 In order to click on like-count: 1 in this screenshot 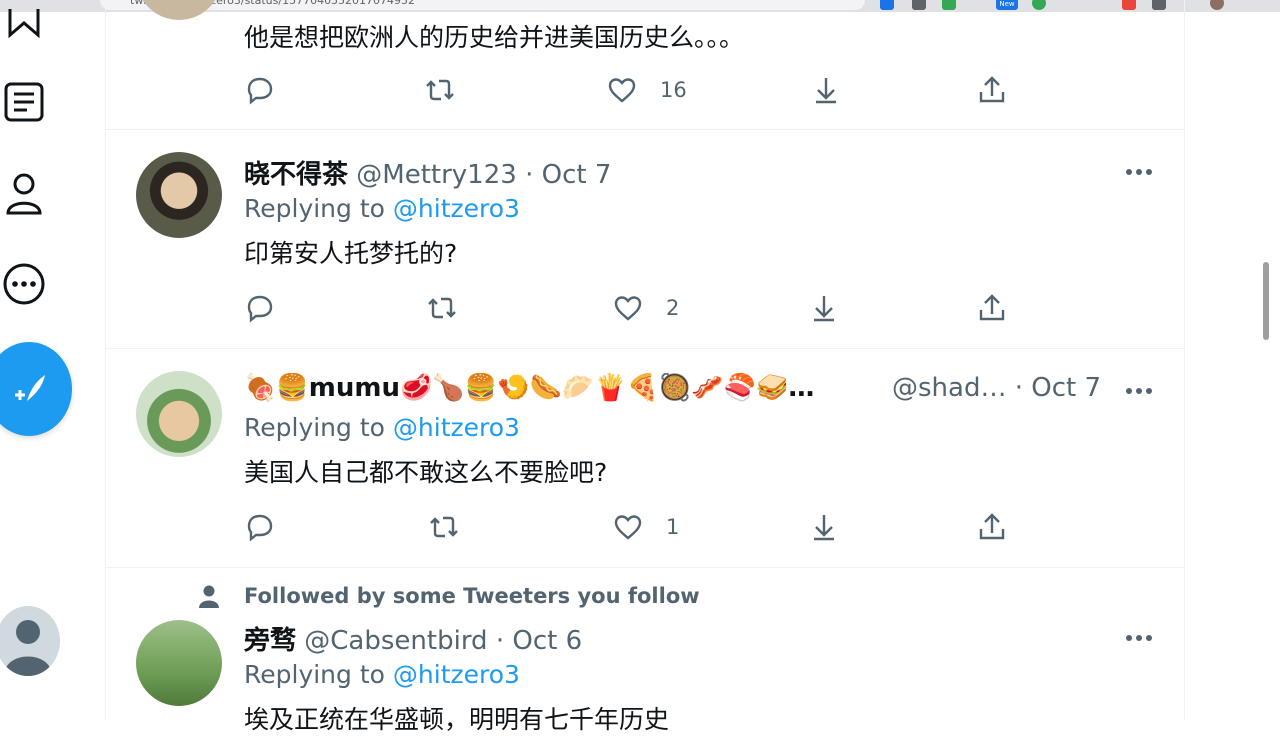, I will do `click(673, 527)`.